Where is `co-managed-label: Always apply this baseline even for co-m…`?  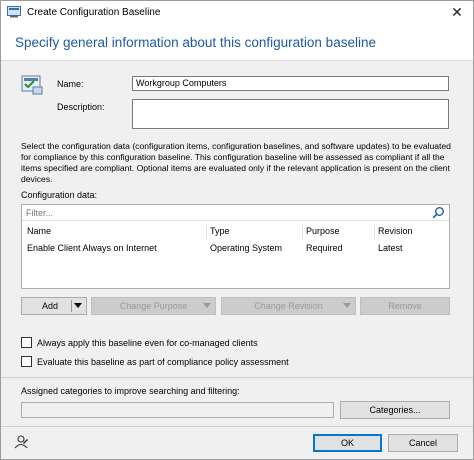 co-managed-label: Always apply this baseline even for co-m… is located at coordinates (147, 343).